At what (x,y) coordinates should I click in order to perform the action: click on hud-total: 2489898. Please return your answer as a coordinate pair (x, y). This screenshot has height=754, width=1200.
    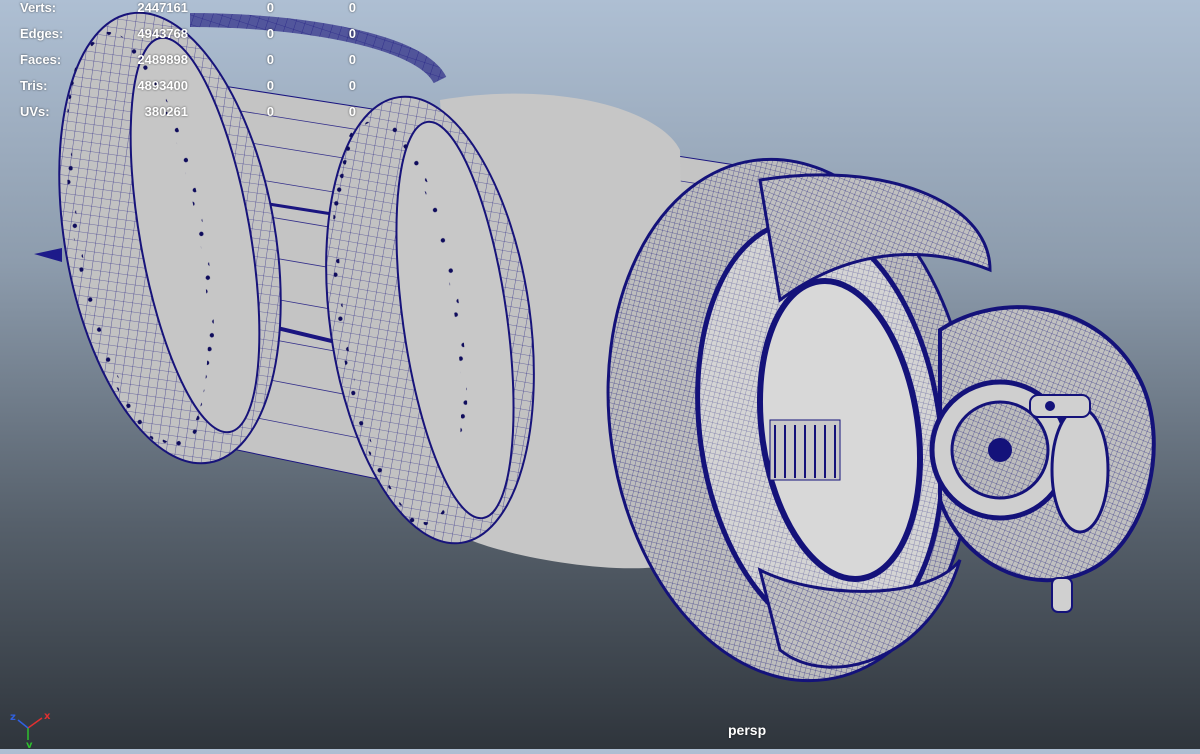
    Looking at the image, I should click on (162, 59).